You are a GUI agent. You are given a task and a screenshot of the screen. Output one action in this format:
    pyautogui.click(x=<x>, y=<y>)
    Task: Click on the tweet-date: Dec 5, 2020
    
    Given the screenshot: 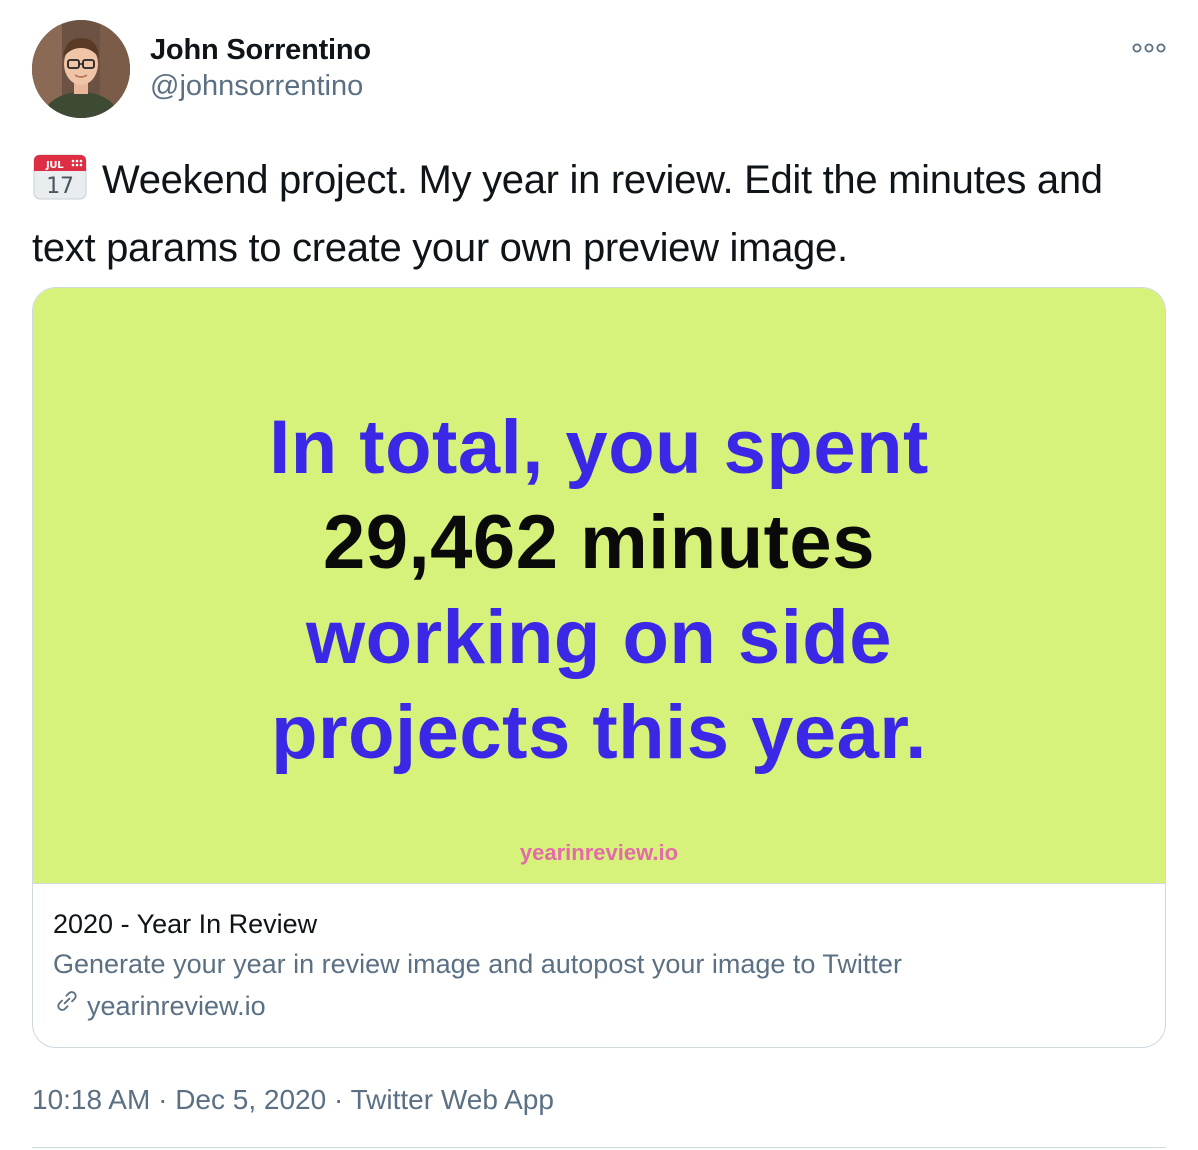 What is the action you would take?
    pyautogui.click(x=250, y=1099)
    